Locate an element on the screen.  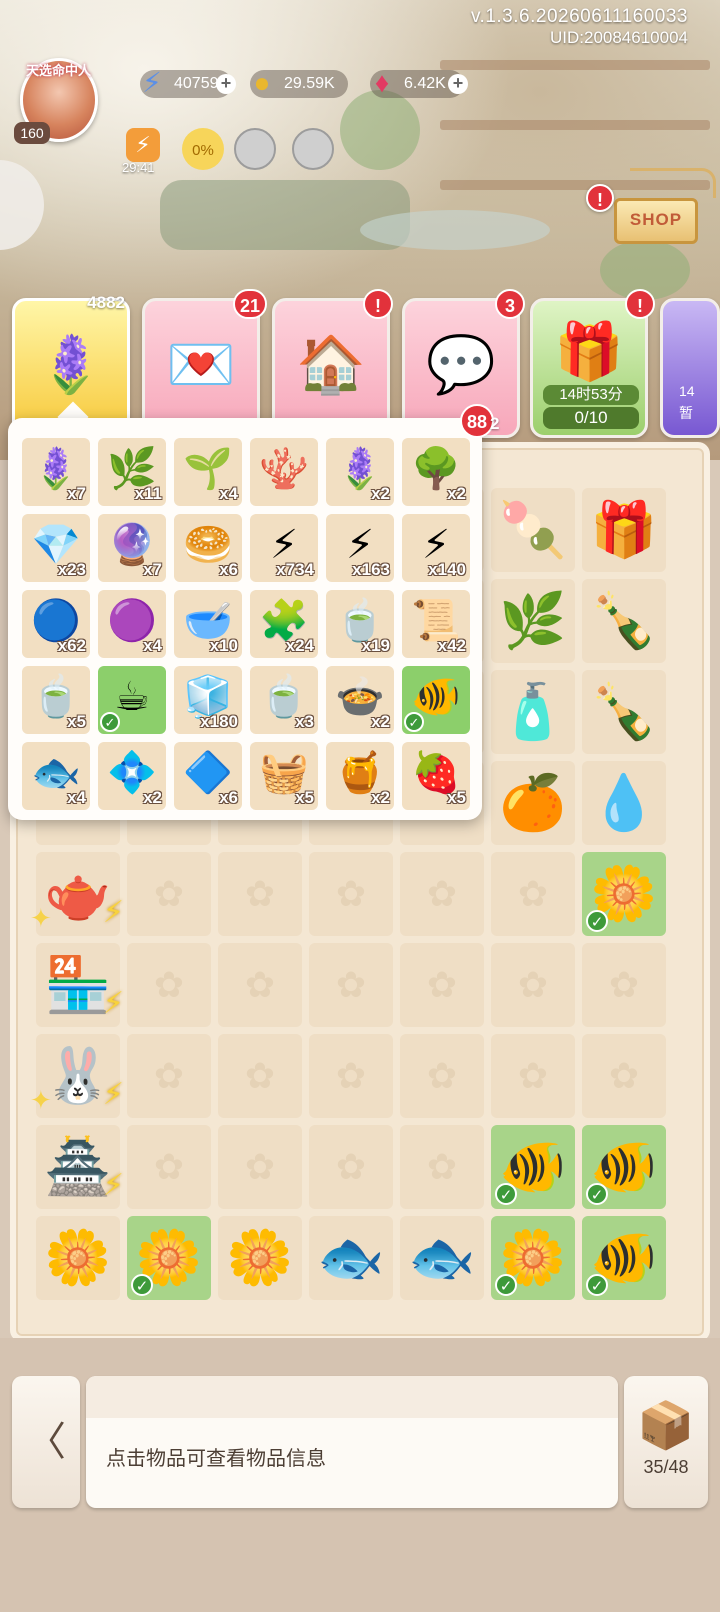
inventory-slot: 🍵 x19 is located at coordinates (360, 624).